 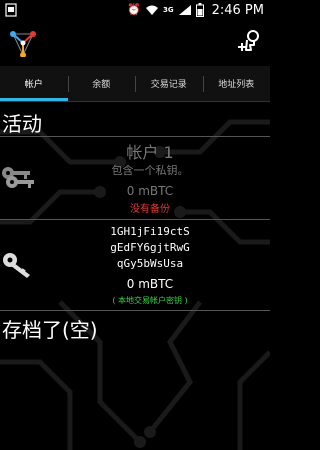 What do you see at coordinates (18, 177) in the screenshot?
I see `keys-icon` at bounding box center [18, 177].